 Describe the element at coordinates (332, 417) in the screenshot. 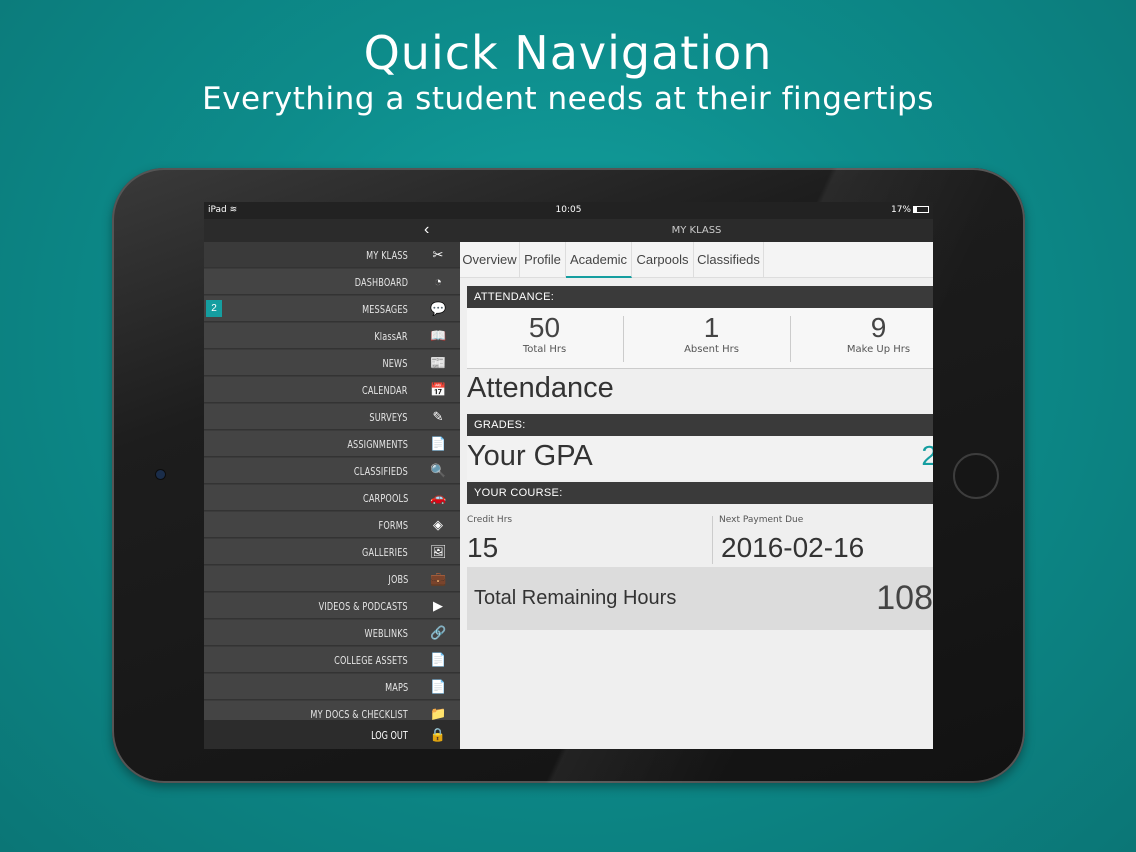

I see `sidebar-item-surveys: SURVEYS ✎` at that location.